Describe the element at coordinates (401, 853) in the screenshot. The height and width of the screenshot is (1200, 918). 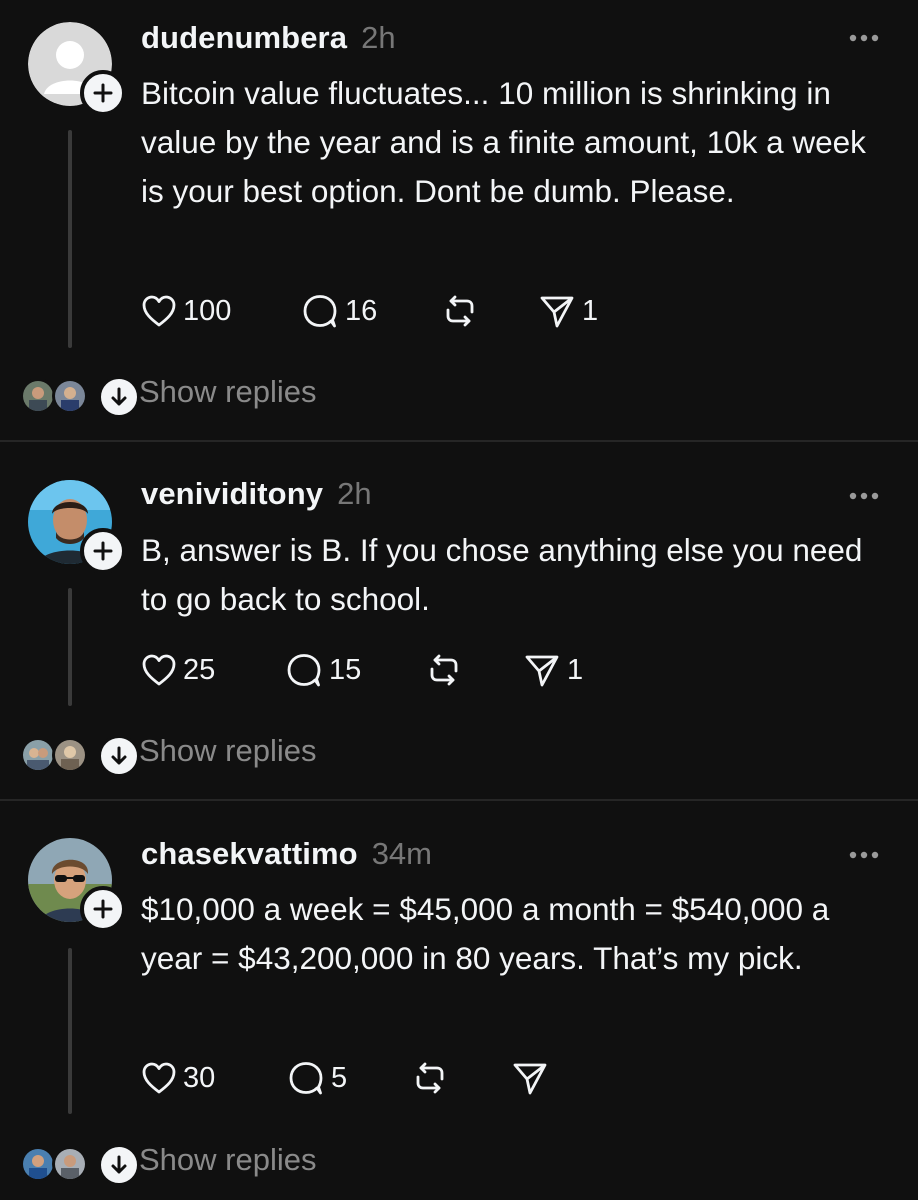
I see `timestamp: 34m` at that location.